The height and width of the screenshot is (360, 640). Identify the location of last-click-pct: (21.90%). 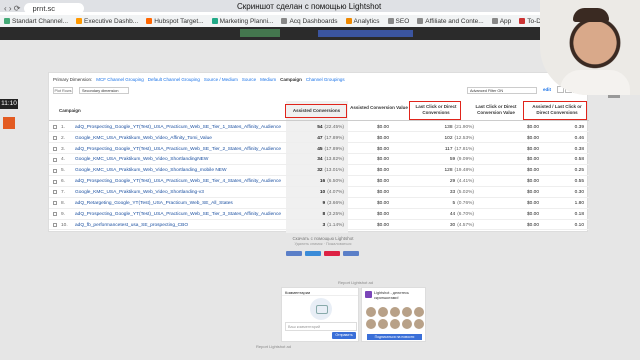
(464, 127).